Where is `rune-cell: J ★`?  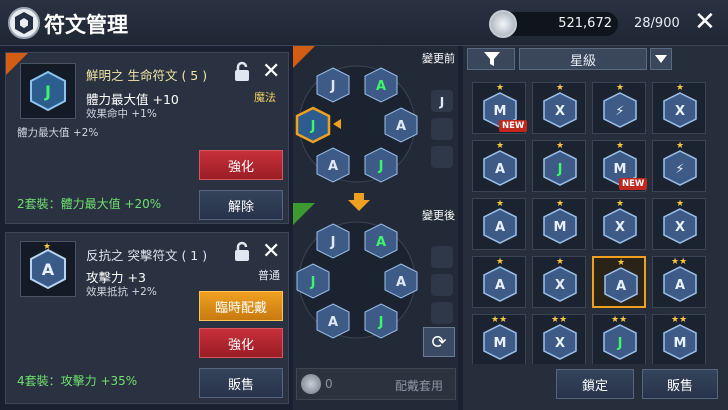 rune-cell: J ★ is located at coordinates (559, 166).